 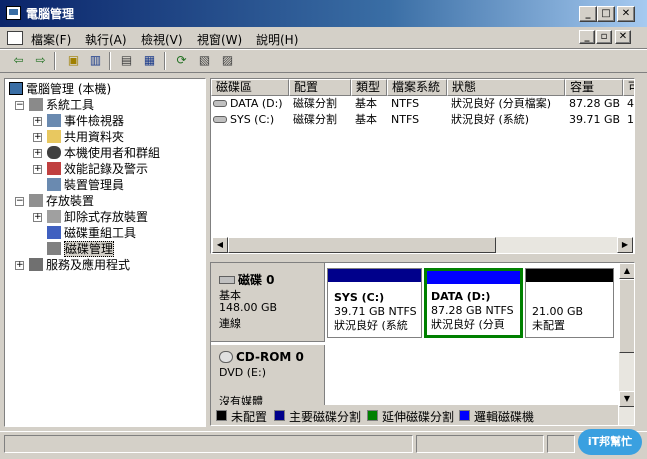 I want to click on menu-view: 檢視(V), so click(x=162, y=39).